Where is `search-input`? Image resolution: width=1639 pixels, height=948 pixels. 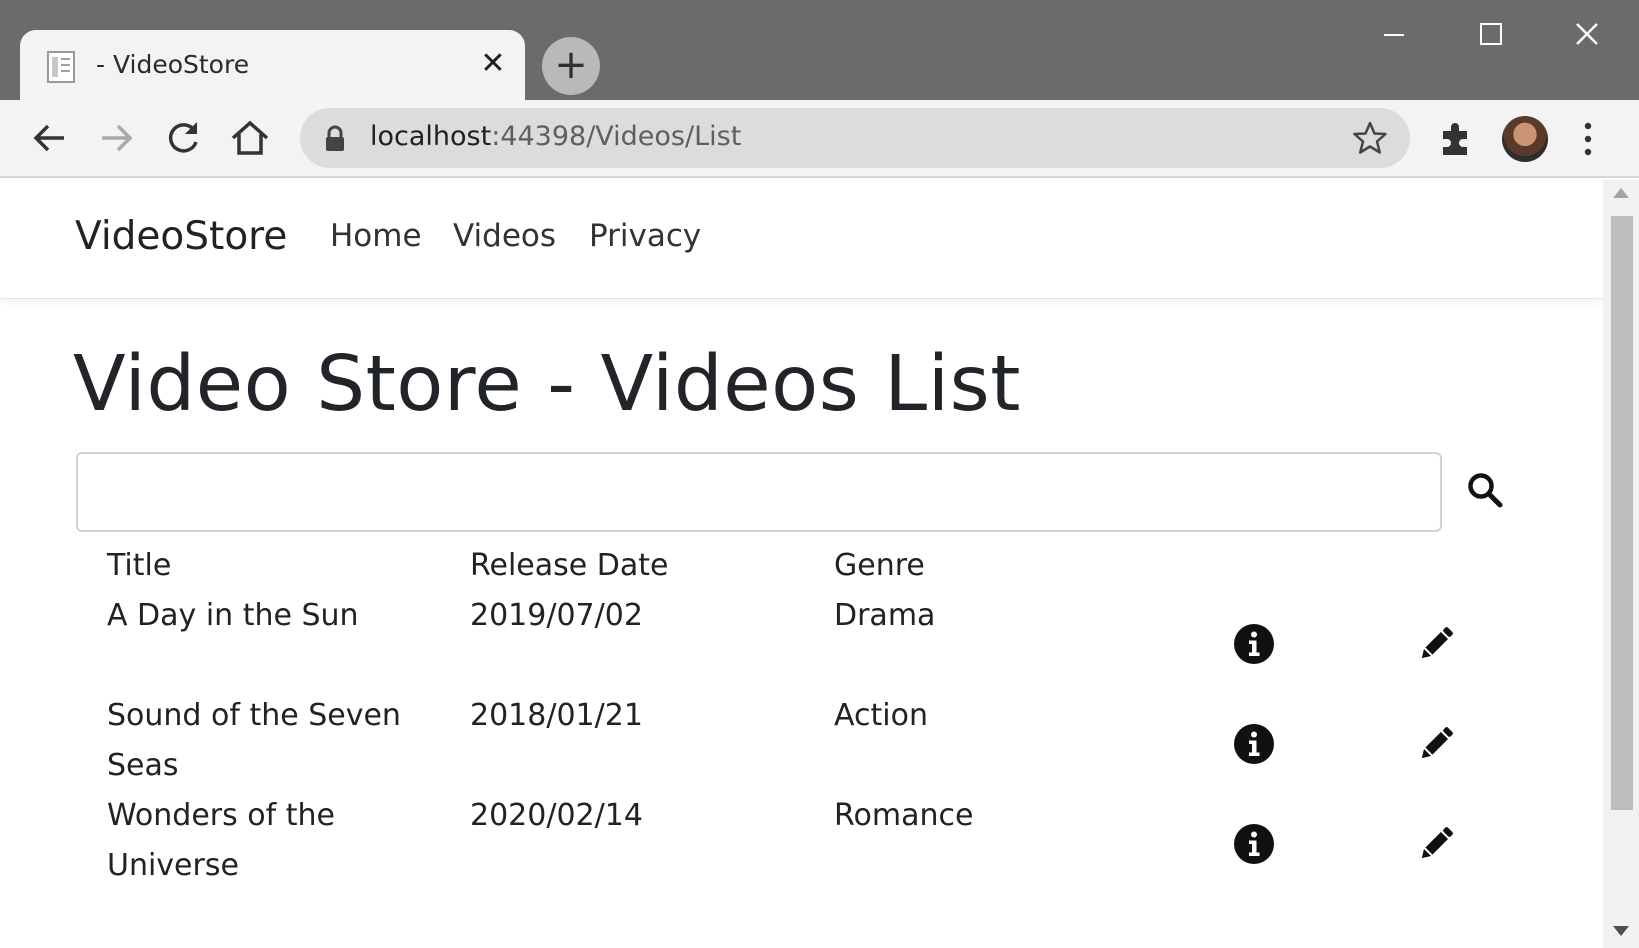
search-input is located at coordinates (759, 492).